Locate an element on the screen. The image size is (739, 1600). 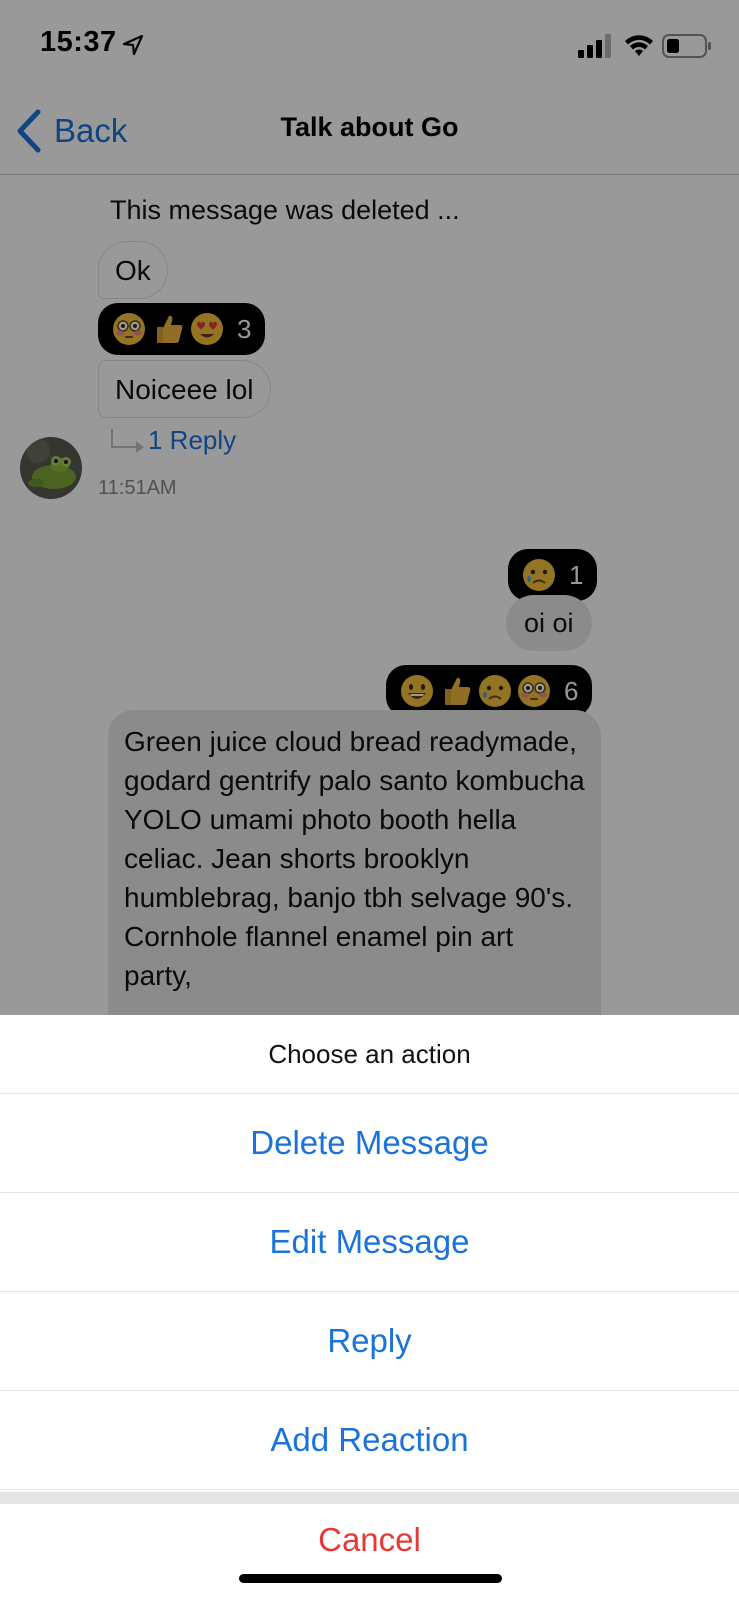
action-sheet-title: Choose an action is located at coordinates (369, 1054).